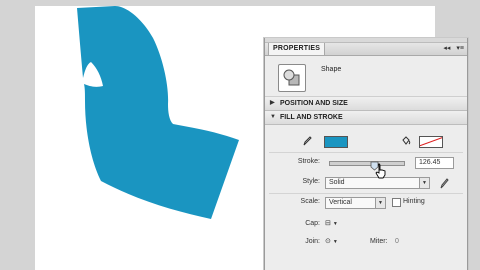 The image size is (480, 270). I want to click on stroke-width-input: 126.45, so click(434, 163).